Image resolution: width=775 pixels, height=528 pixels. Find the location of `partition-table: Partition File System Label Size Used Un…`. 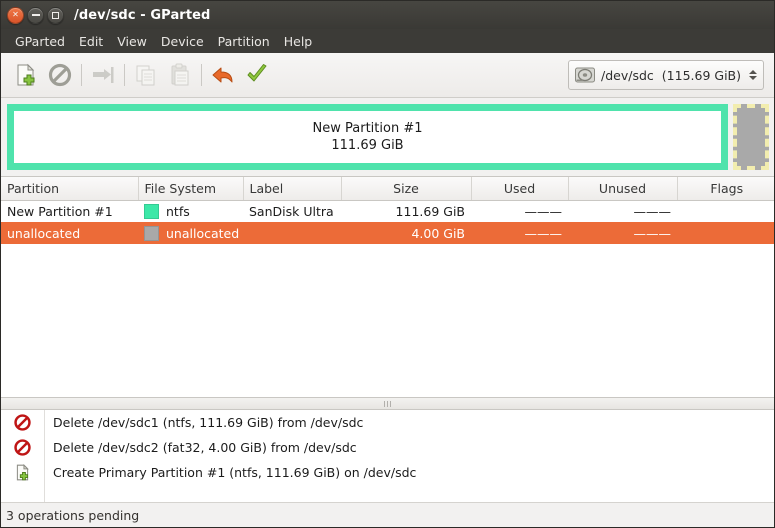

partition-table: Partition File System Label Size Used Un… is located at coordinates (387, 210).